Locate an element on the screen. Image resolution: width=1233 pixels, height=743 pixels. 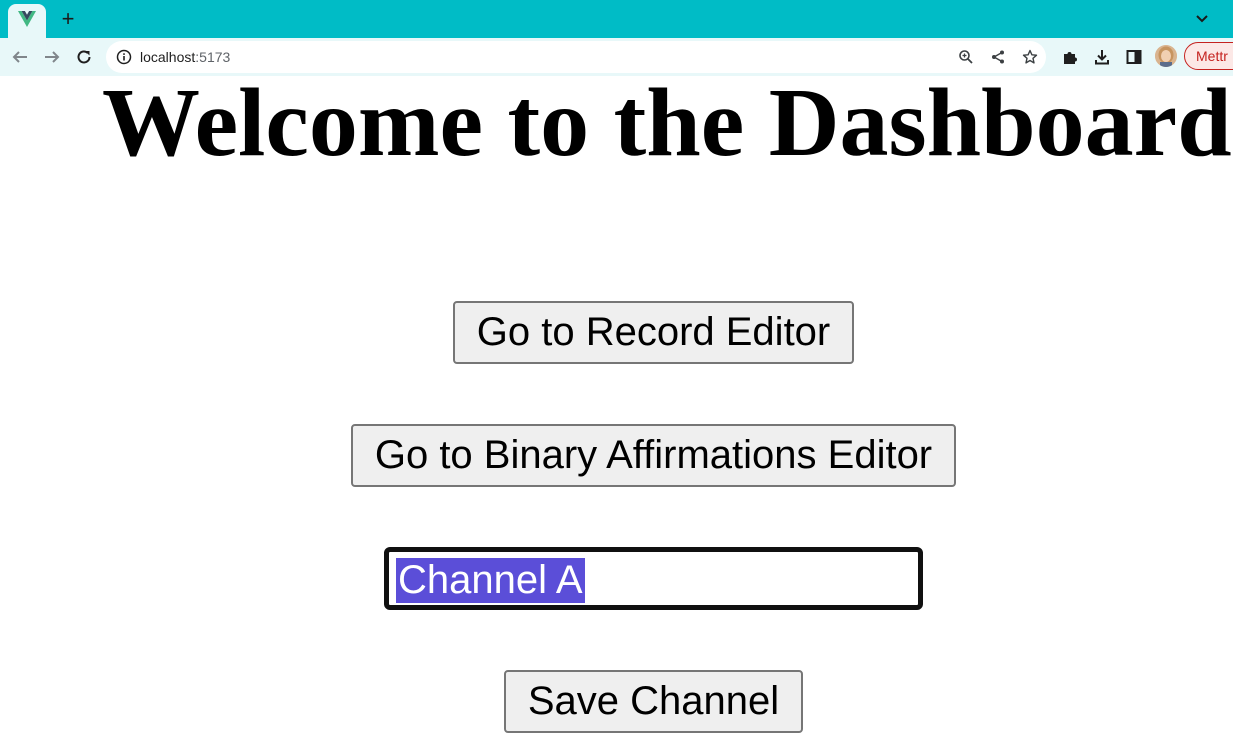
download-icon is located at coordinates (1102, 57).